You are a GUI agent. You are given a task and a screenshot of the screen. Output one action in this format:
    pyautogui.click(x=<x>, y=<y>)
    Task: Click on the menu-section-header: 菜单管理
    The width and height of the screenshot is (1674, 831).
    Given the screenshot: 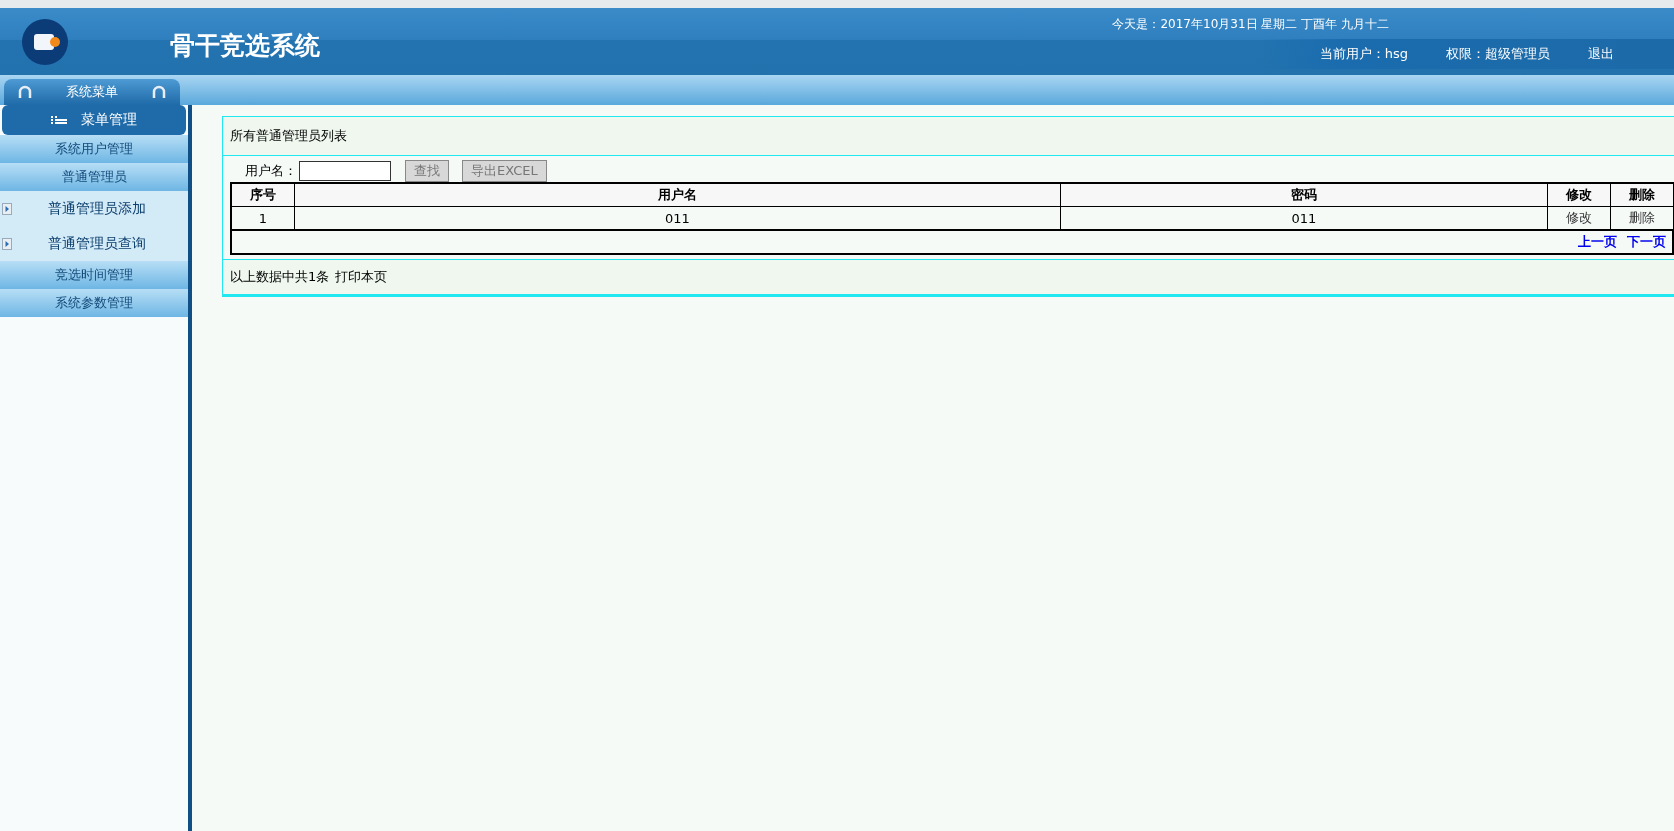 What is the action you would take?
    pyautogui.click(x=94, y=120)
    